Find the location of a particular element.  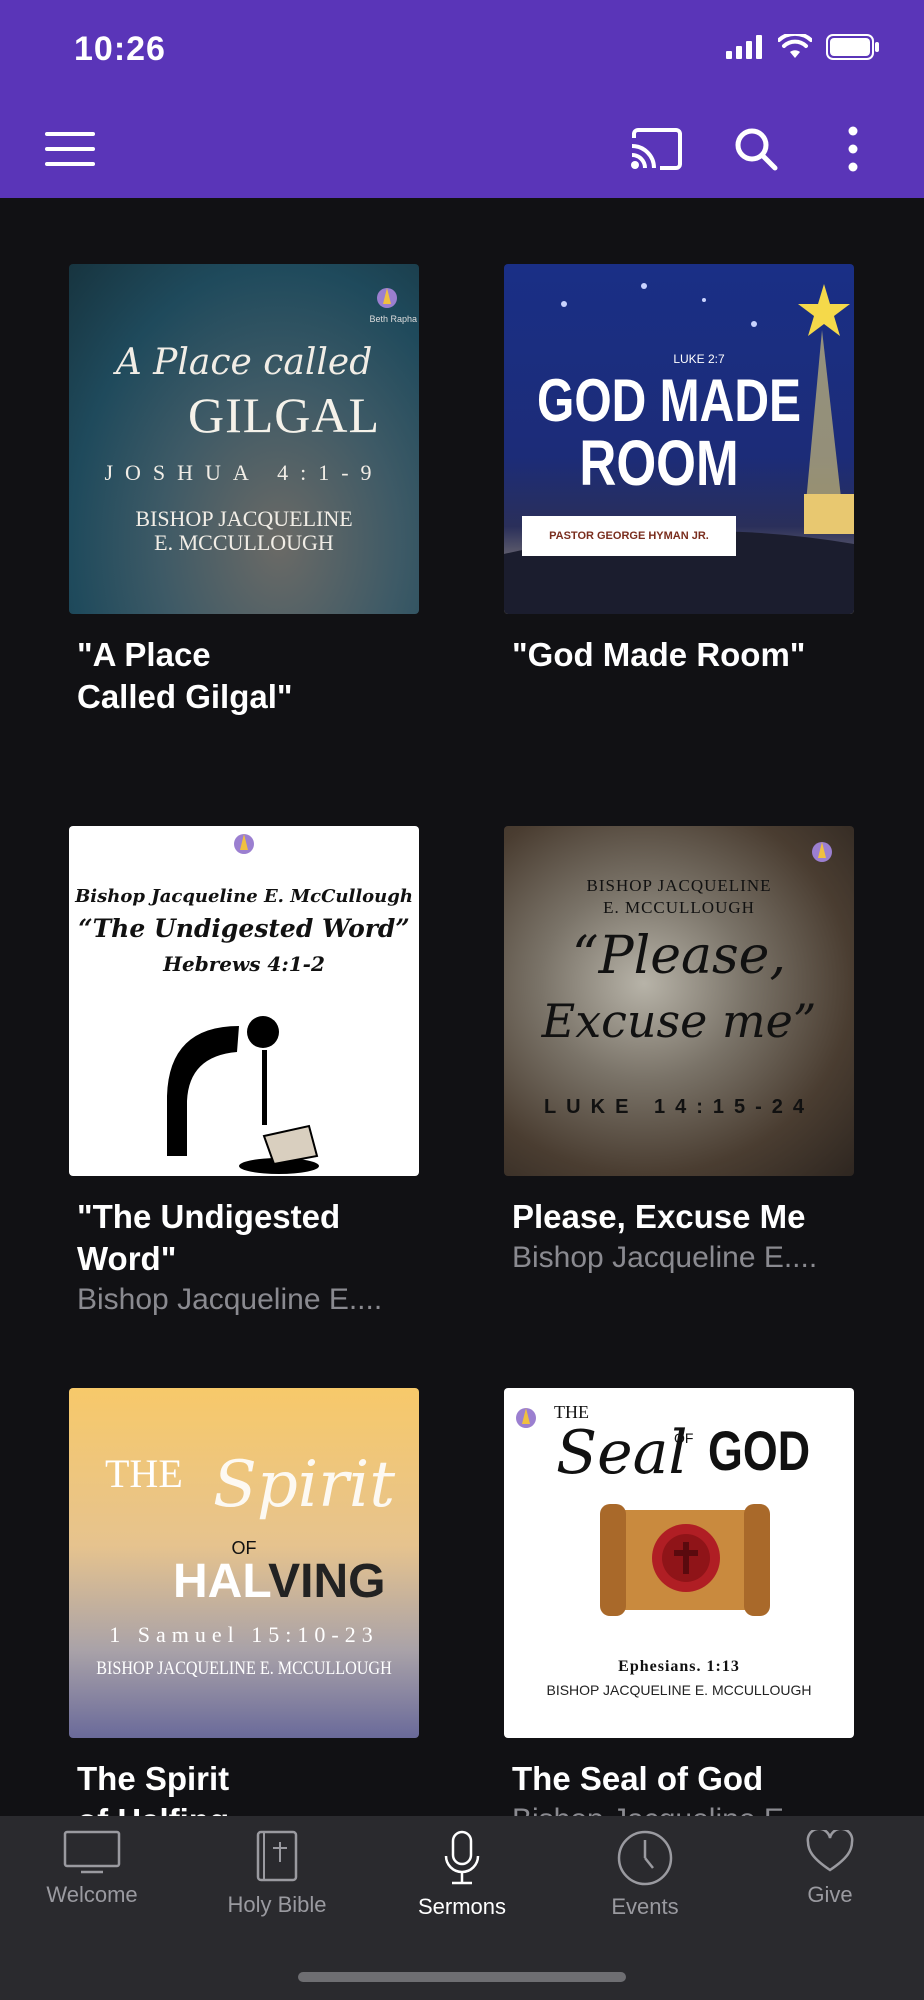

tab-give: Give is located at coordinates (830, 1886).